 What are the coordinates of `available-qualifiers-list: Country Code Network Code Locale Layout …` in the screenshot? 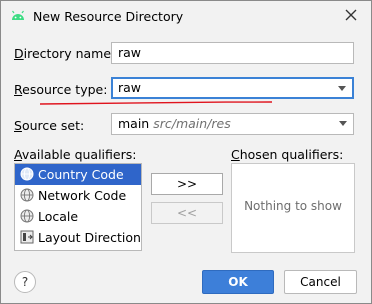 It's located at (78, 207).